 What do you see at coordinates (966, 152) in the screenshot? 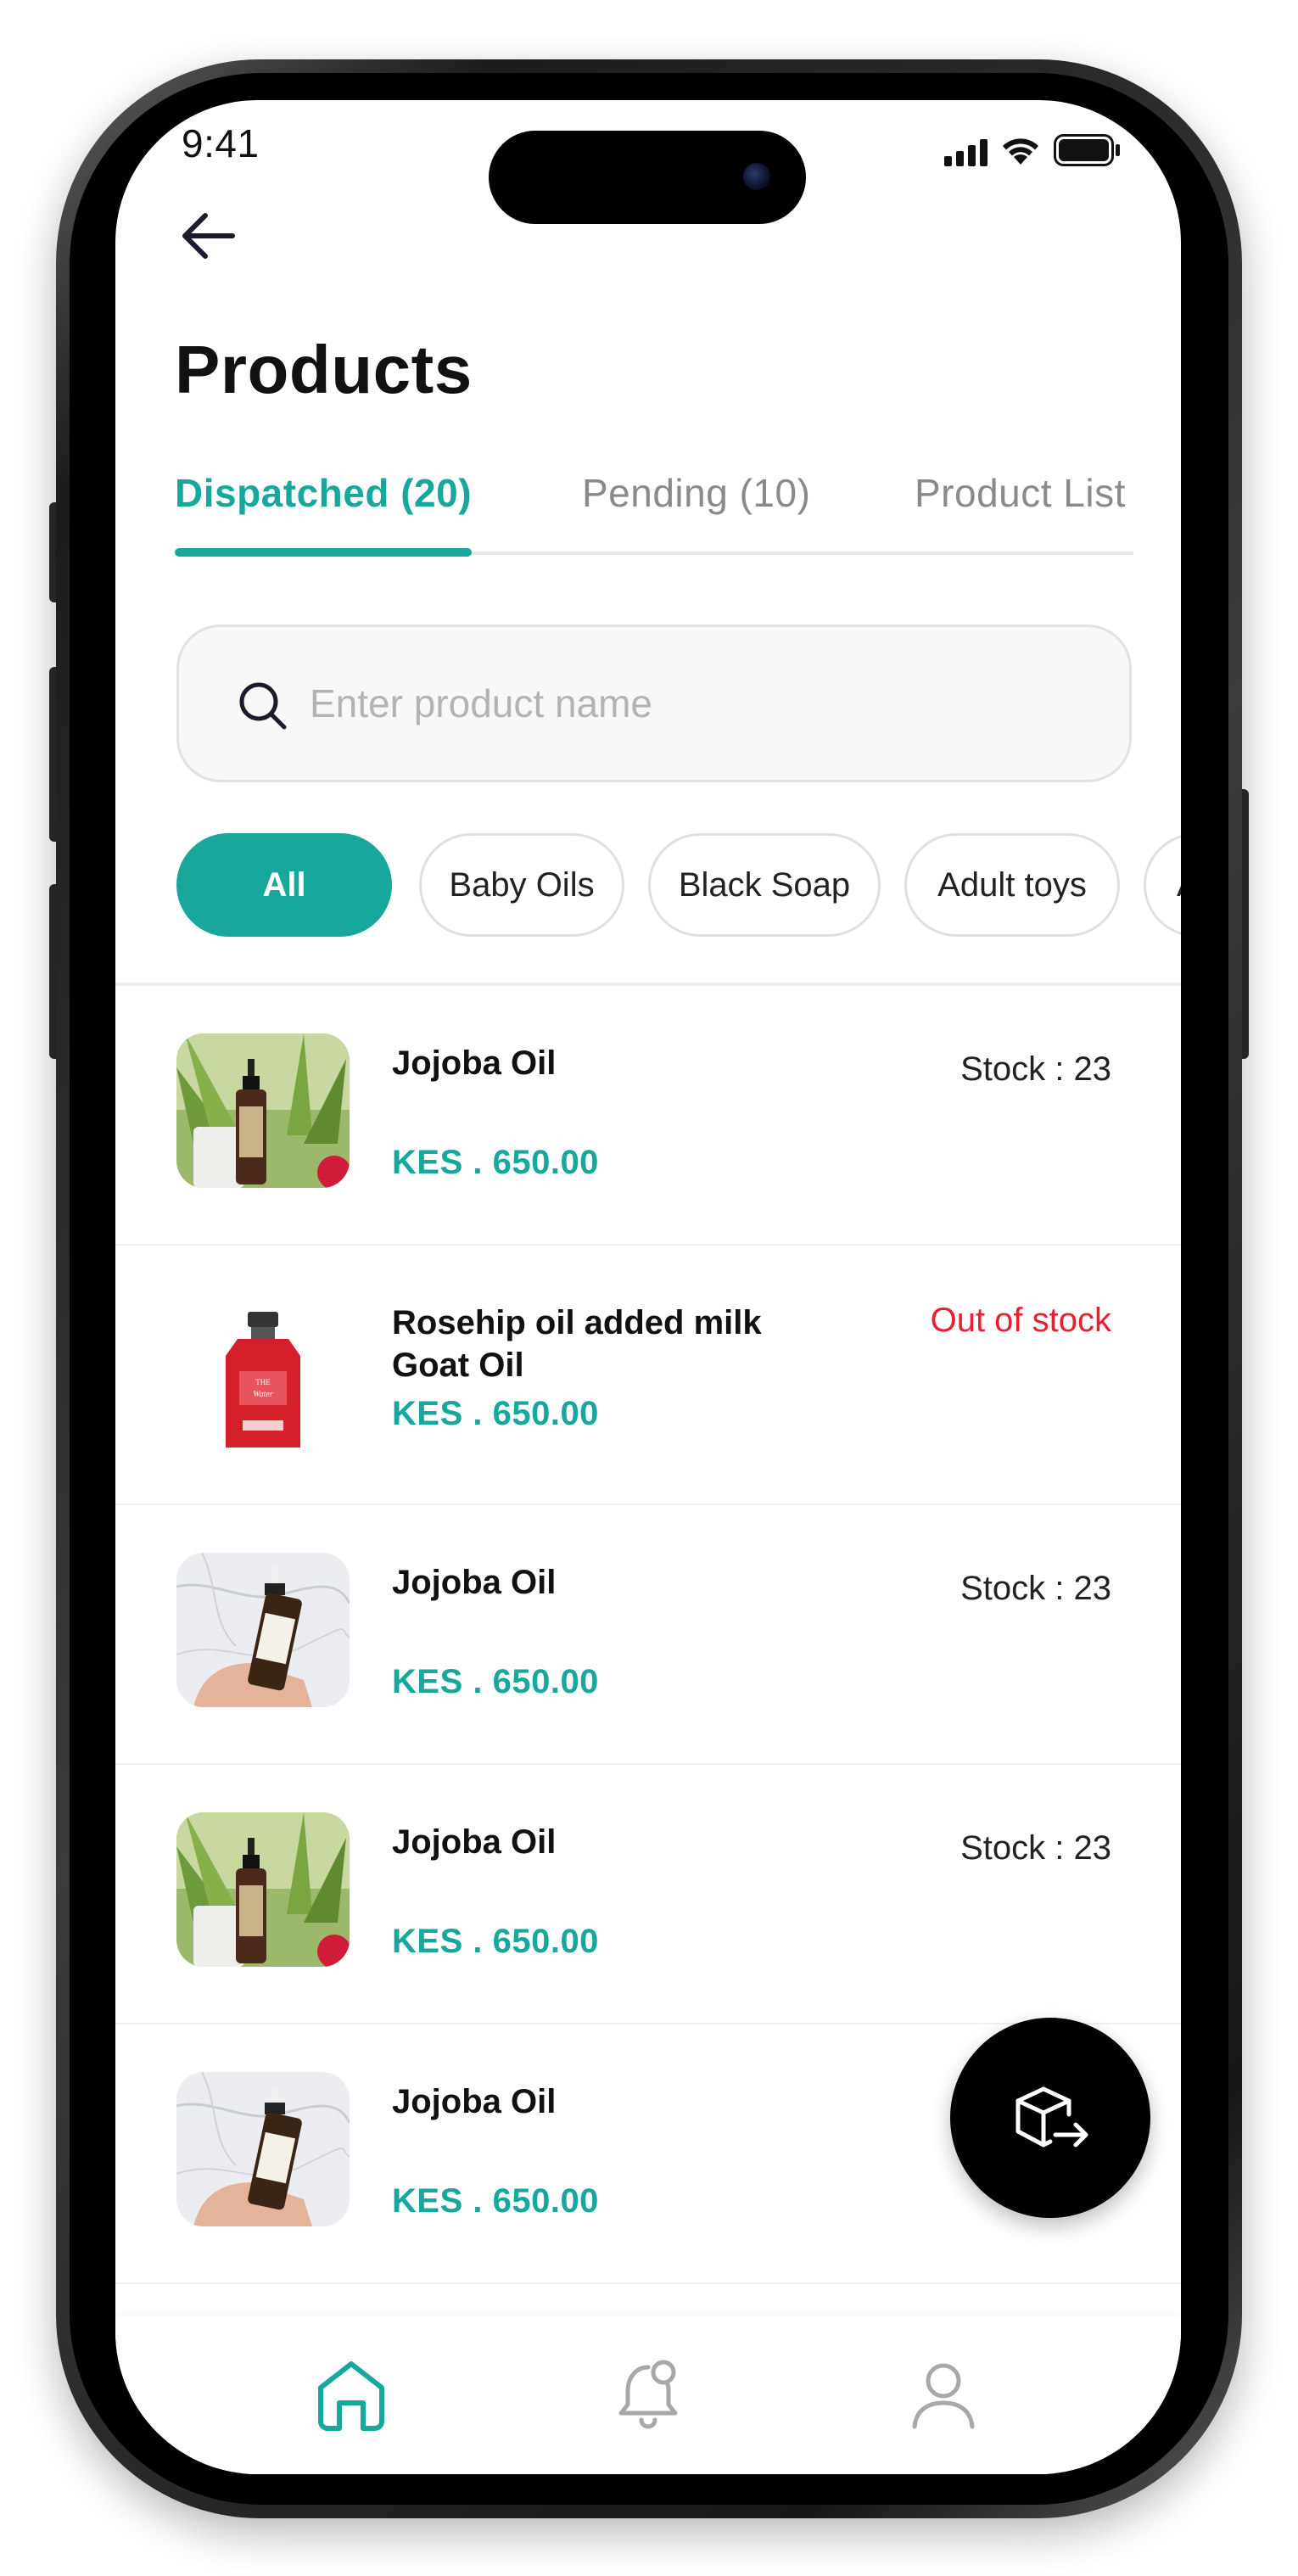
I see `cellular-signal-icon` at bounding box center [966, 152].